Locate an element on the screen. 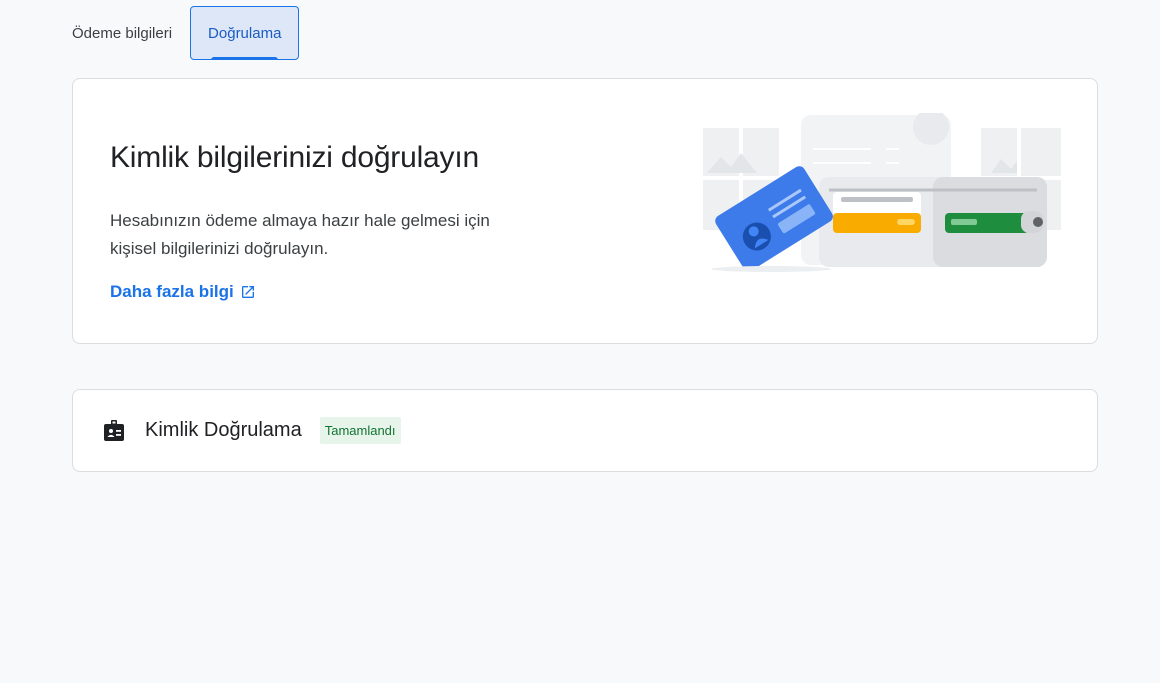 This screenshot has width=1160, height=683. active-tab-indicator is located at coordinates (245, 58).